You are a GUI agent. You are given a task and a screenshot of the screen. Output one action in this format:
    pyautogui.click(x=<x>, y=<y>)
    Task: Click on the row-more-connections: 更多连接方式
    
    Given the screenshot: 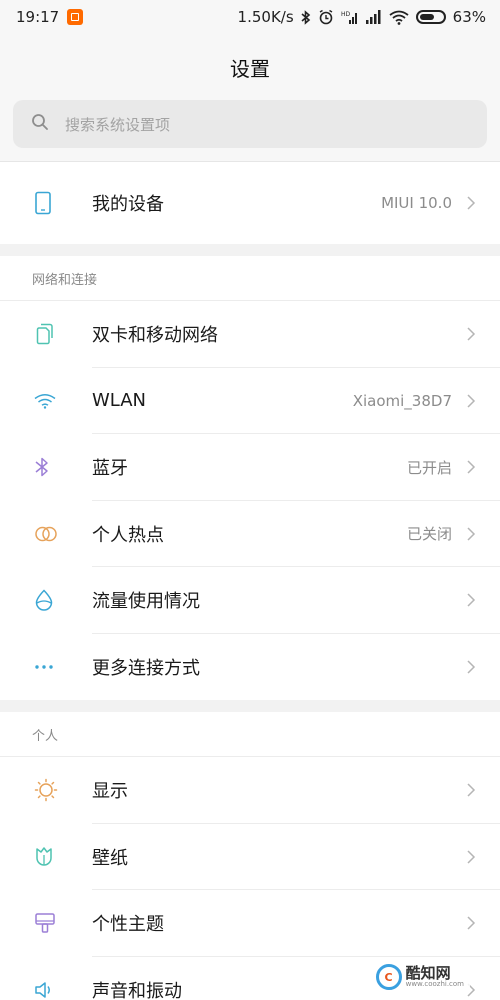 What is the action you would take?
    pyautogui.click(x=250, y=666)
    